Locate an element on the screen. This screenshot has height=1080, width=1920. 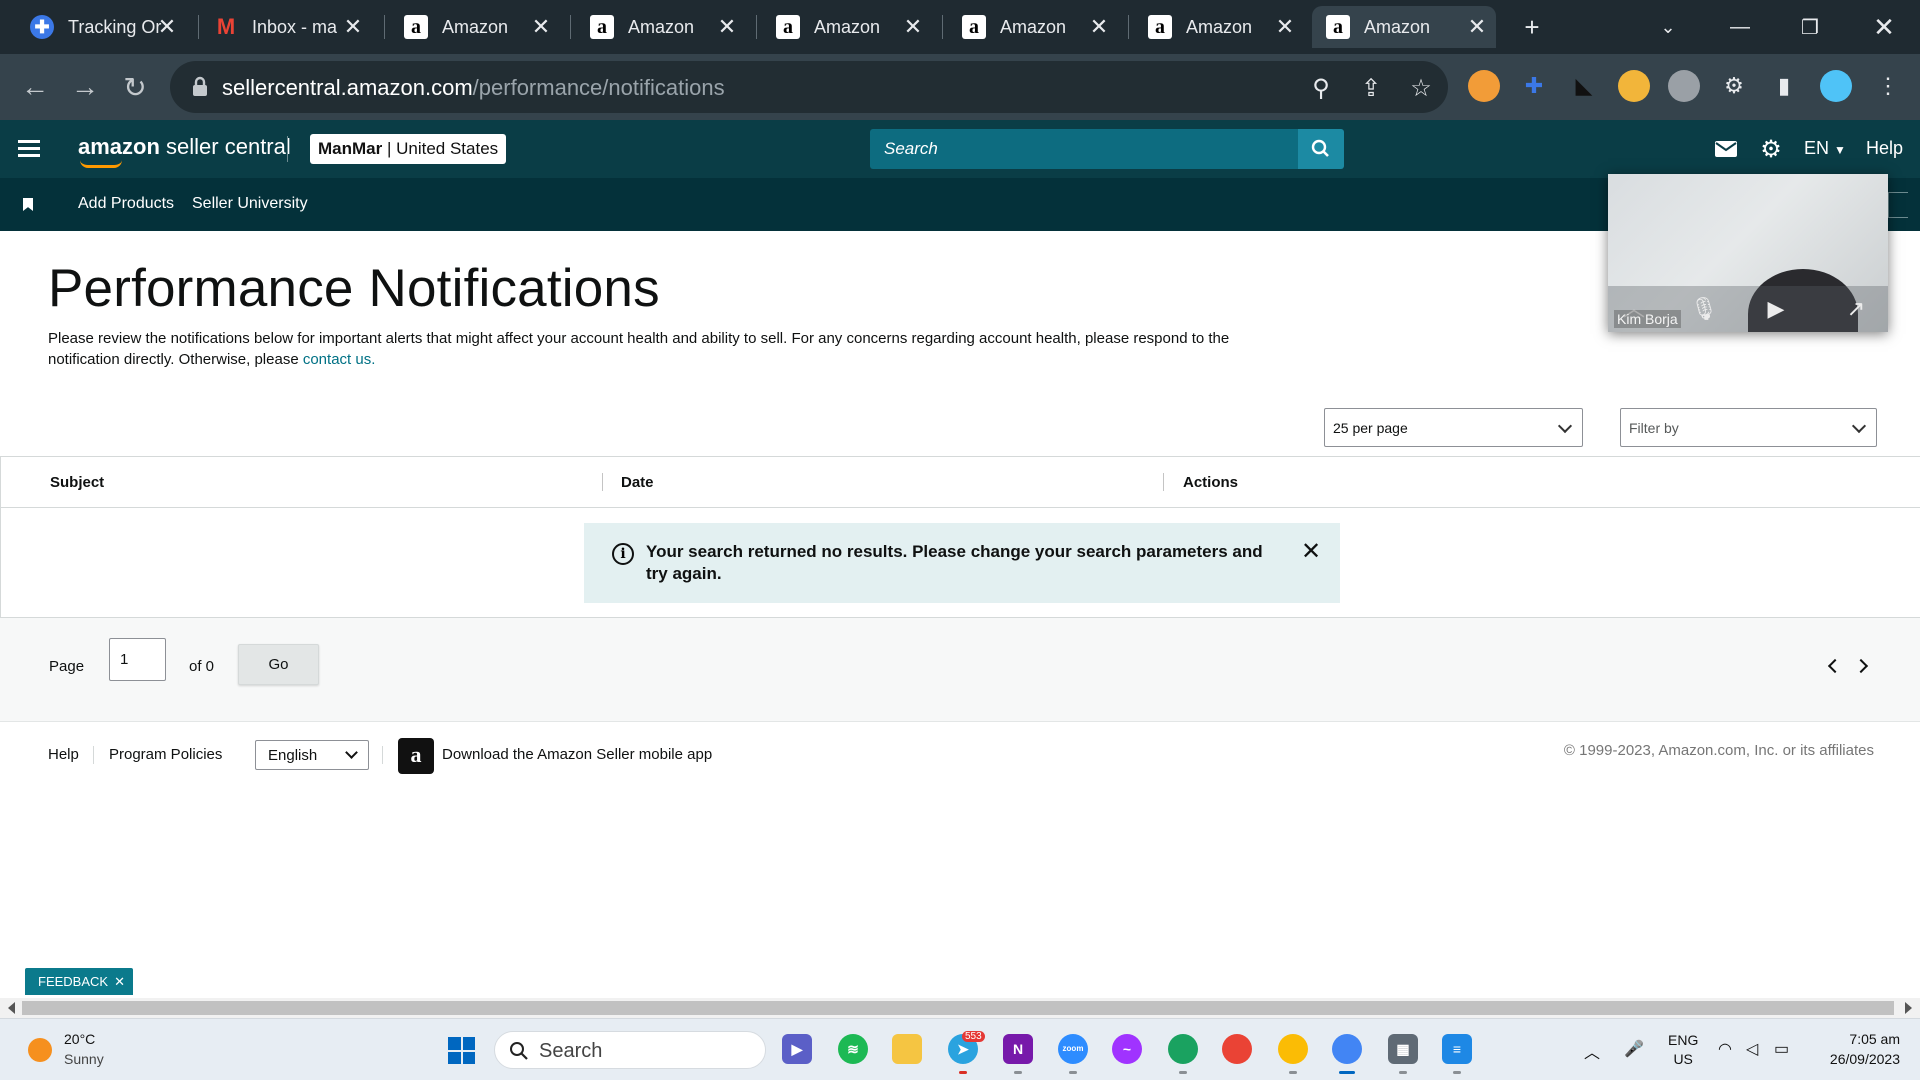
extensions-puzzle-icon: ⚙ is located at coordinates (1734, 86).